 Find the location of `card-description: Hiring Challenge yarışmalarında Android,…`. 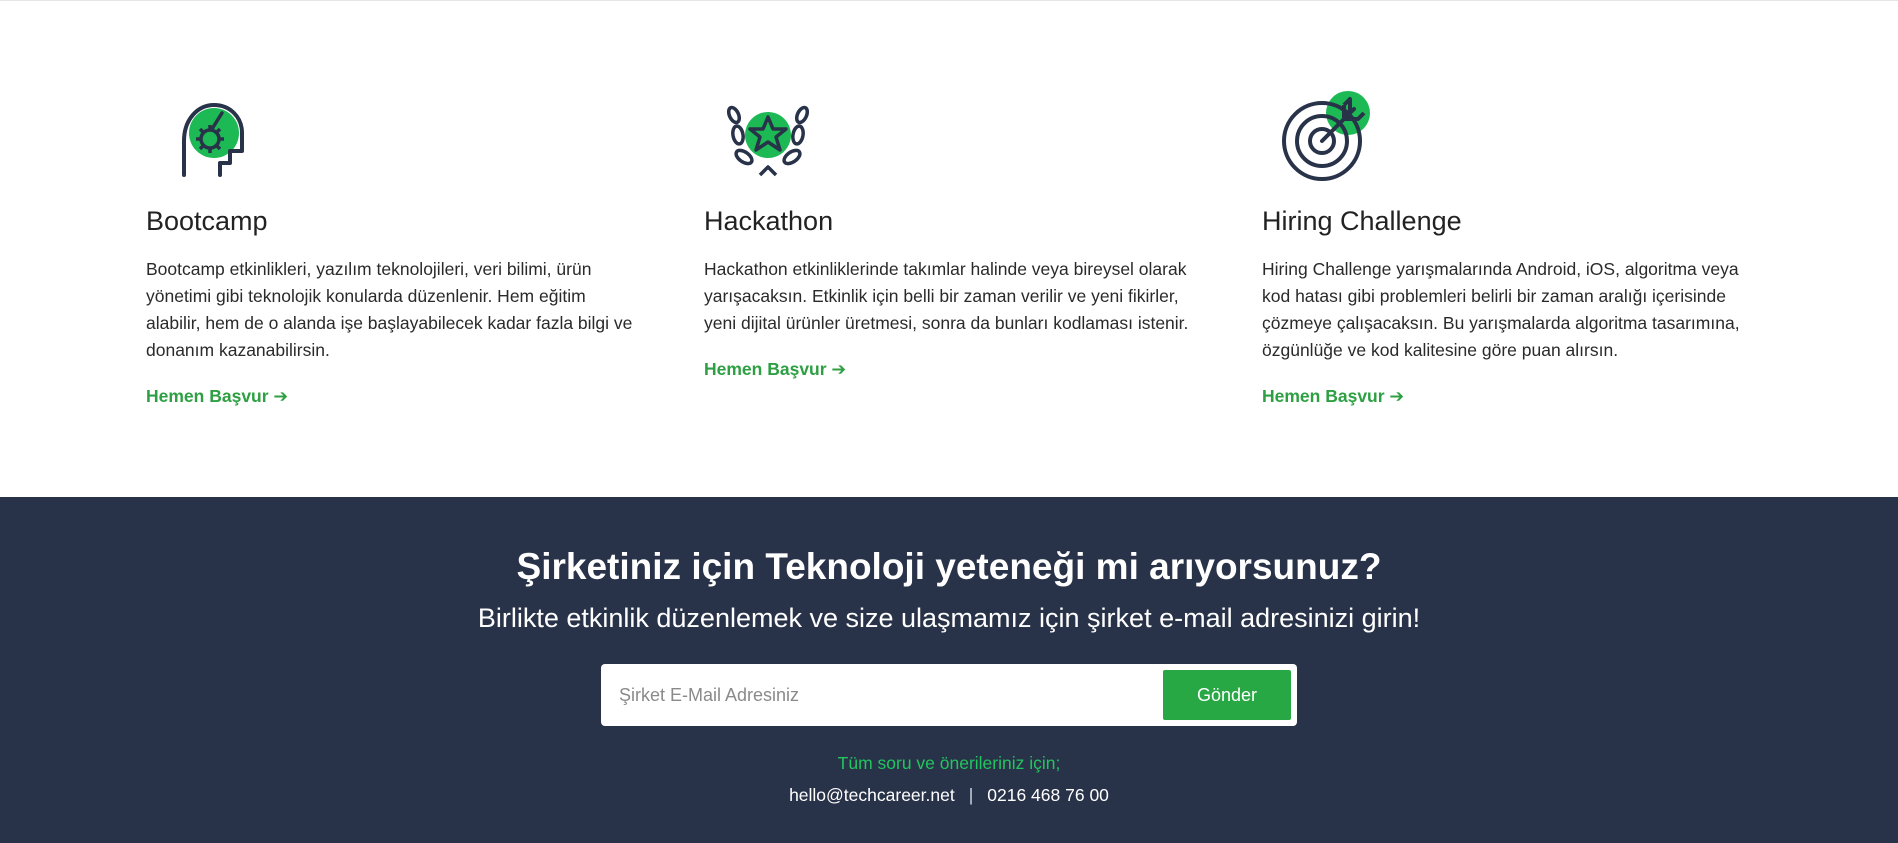

card-description: Hiring Challenge yarışmalarında Android,… is located at coordinates (1501, 309).